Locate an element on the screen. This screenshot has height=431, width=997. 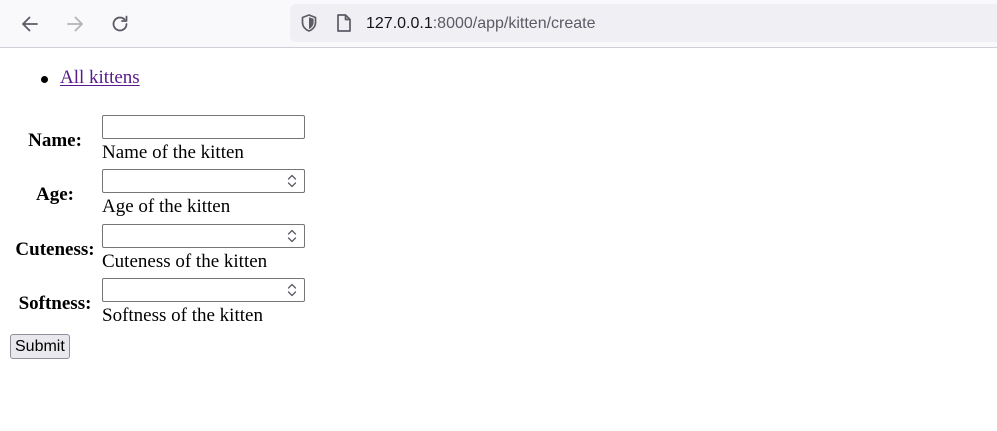
age-input is located at coordinates (203, 181).